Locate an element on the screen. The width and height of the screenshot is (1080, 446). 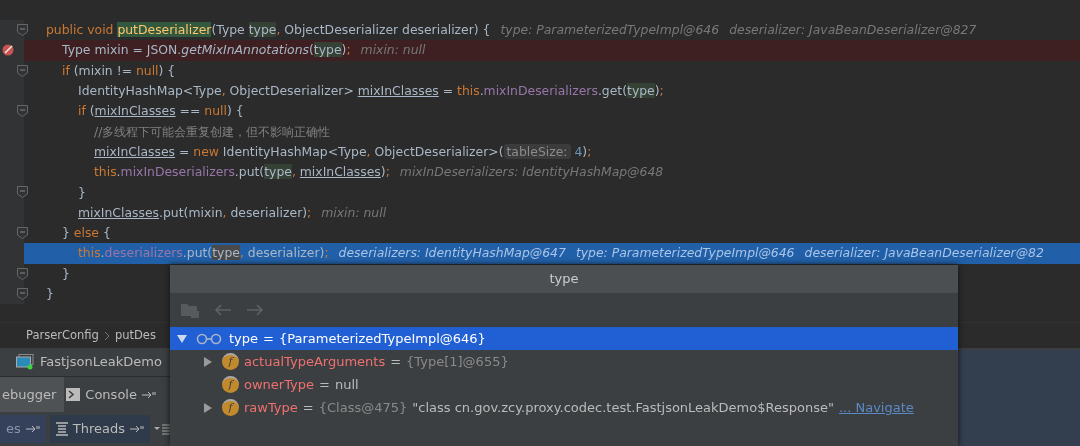
threads-icon is located at coordinates (61, 429).